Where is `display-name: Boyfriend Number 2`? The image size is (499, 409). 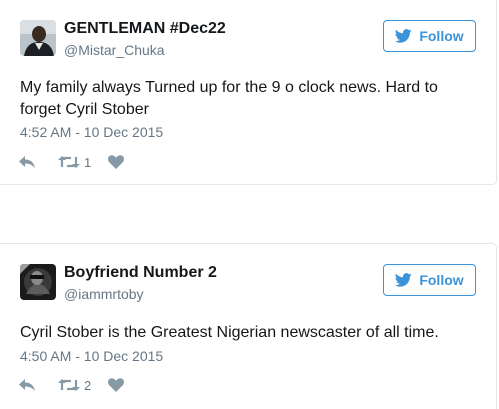
display-name: Boyfriend Number 2 is located at coordinates (140, 273).